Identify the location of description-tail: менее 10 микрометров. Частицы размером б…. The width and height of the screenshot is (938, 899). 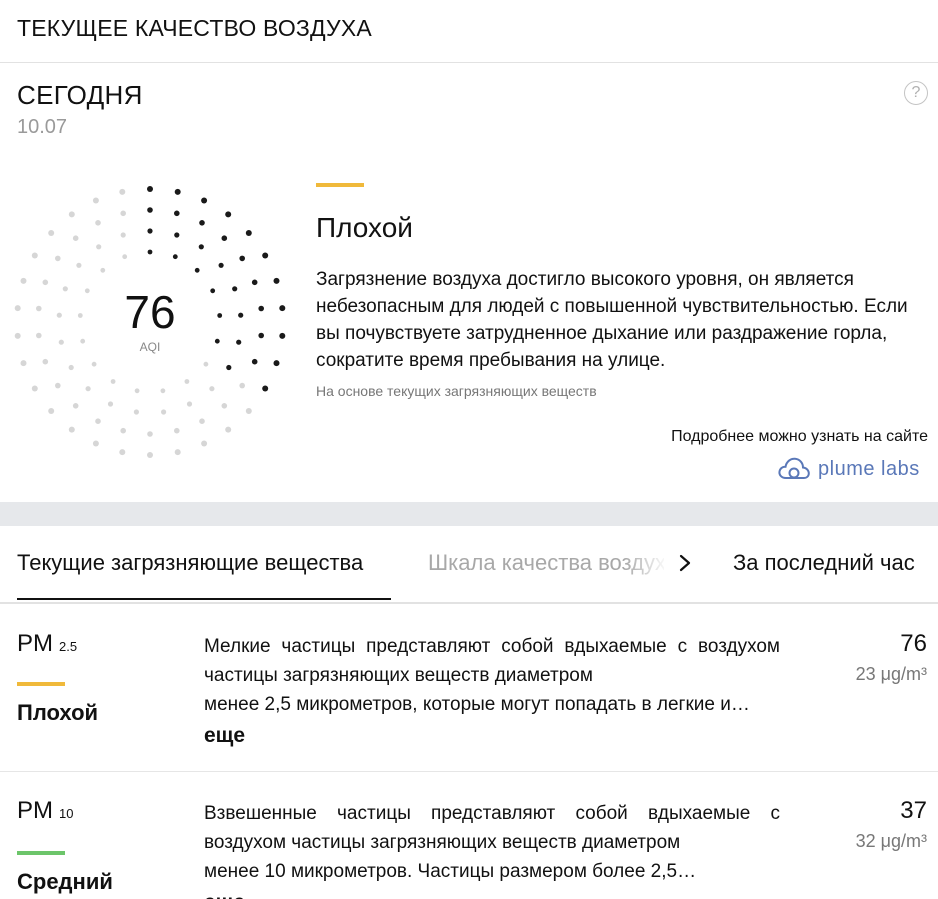
(450, 871).